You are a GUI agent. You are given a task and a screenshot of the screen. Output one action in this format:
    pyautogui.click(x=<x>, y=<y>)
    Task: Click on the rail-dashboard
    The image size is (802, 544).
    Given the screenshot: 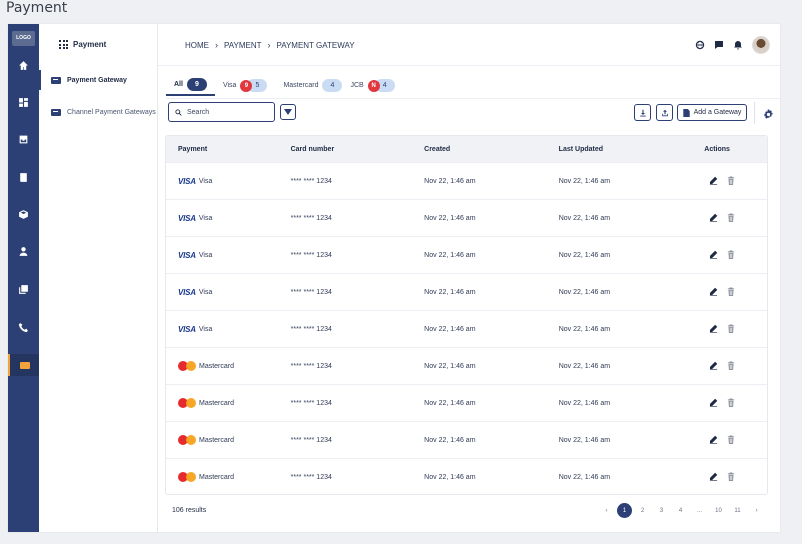 What is the action you would take?
    pyautogui.click(x=23, y=102)
    